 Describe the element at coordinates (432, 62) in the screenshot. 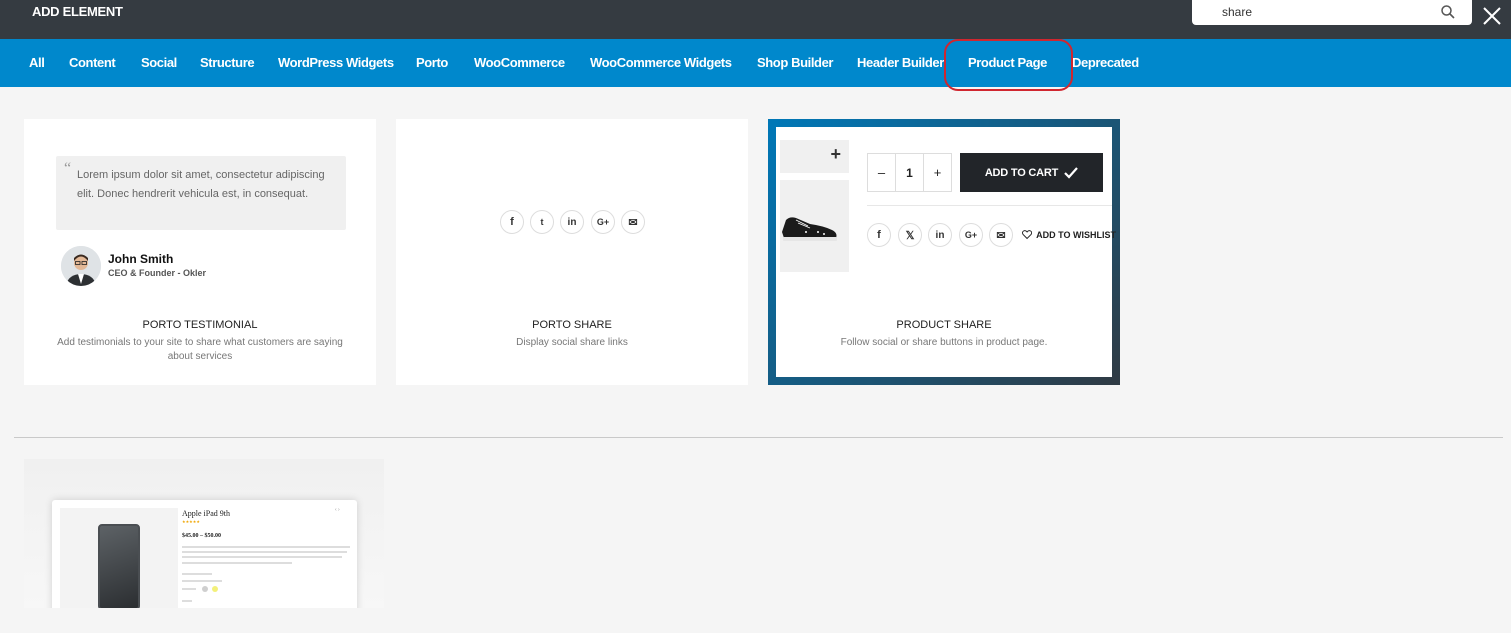

I see `tab-porto: Porto` at that location.